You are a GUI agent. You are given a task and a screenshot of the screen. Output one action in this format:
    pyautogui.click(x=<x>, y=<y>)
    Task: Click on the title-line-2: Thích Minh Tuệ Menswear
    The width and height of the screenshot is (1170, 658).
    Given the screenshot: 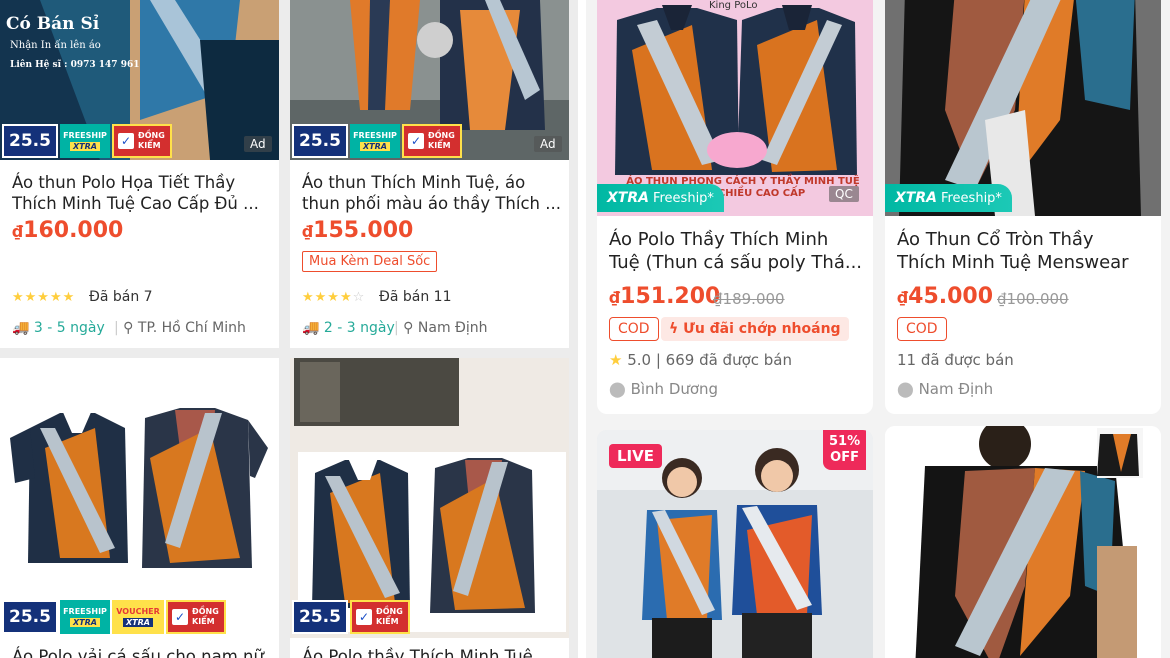 What is the action you would take?
    pyautogui.click(x=1013, y=262)
    